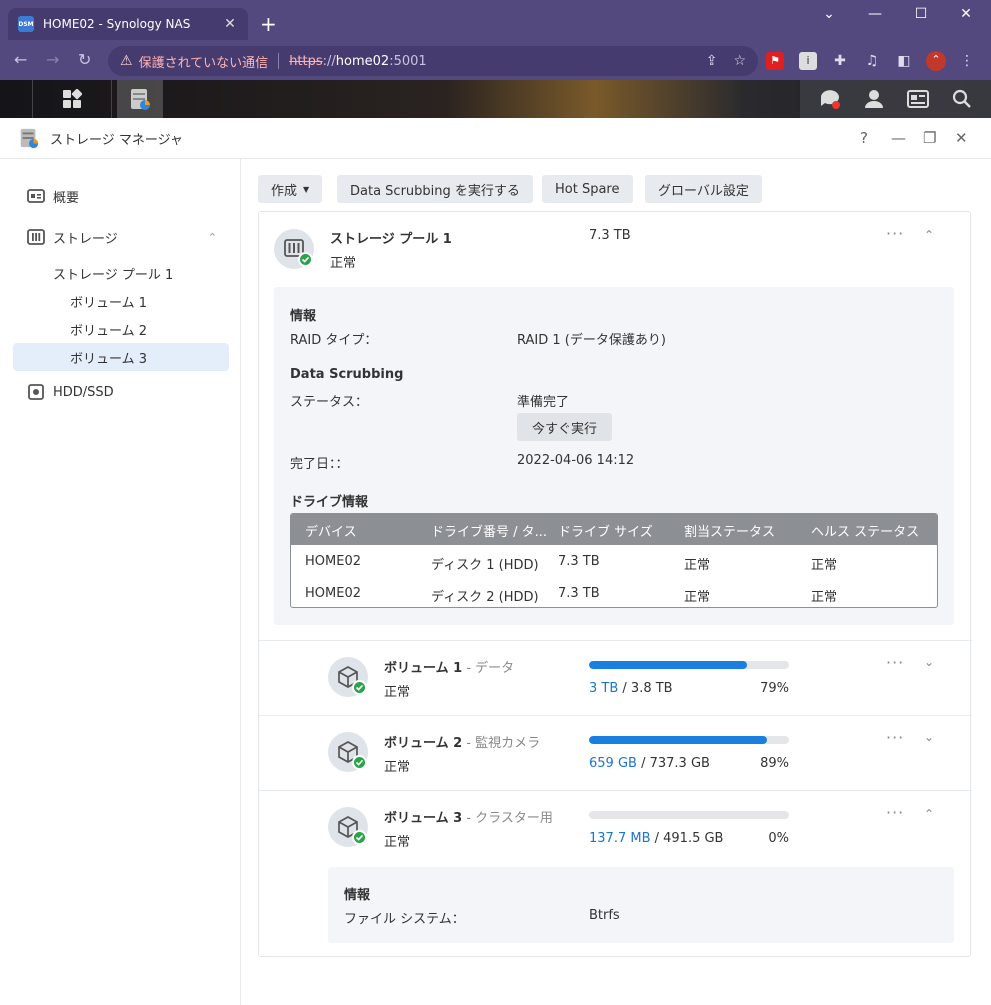 This screenshot has height=1005, width=991. Describe the element at coordinates (290, 189) in the screenshot. I see `create-button: 作成 ▼` at that location.